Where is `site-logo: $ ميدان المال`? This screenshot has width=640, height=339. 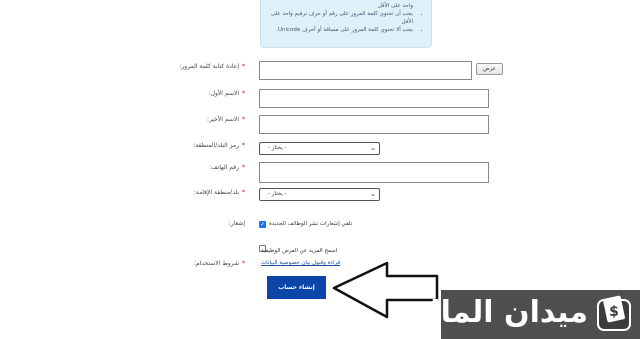 site-logo: $ ميدان المال is located at coordinates (527, 314).